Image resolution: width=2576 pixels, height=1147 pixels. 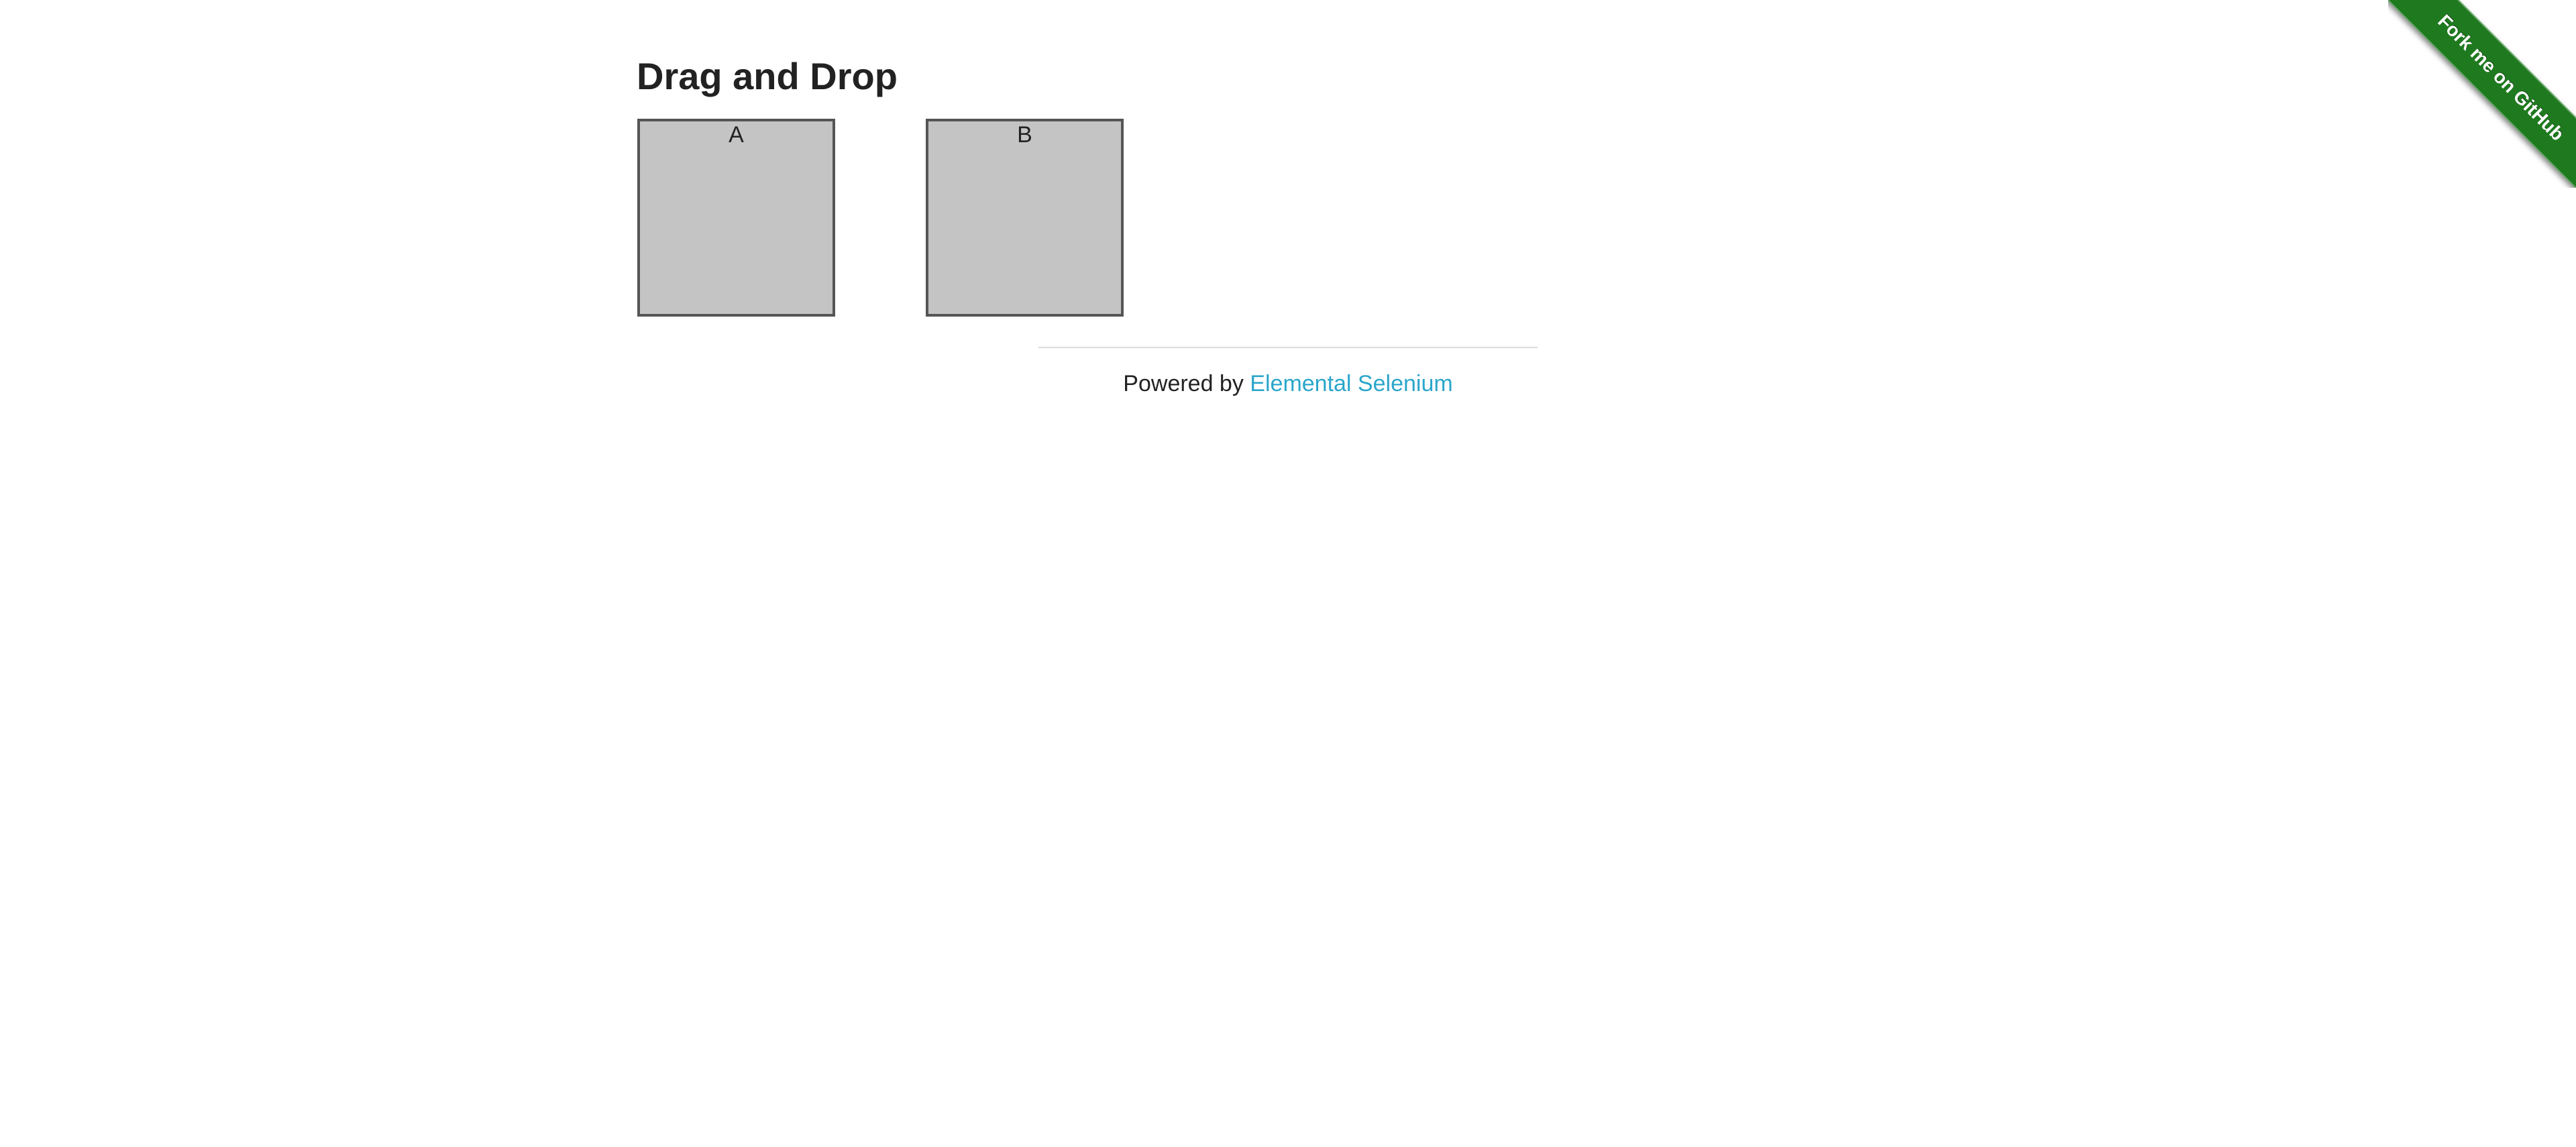 What do you see at coordinates (1351, 383) in the screenshot?
I see `elemental-selenium-link: Elemental Selenium` at bounding box center [1351, 383].